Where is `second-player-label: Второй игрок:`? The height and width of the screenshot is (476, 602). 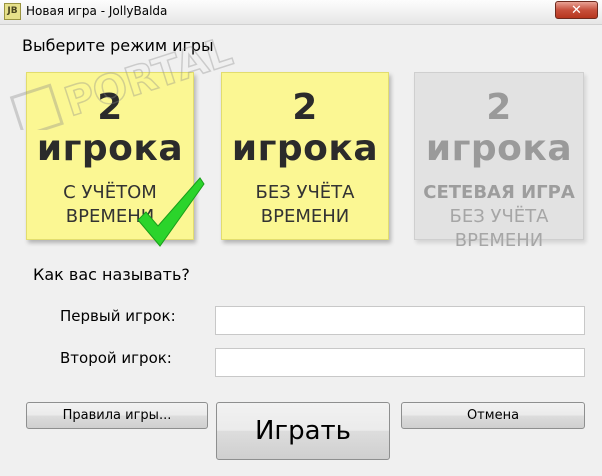
second-player-label: Второй игрок: is located at coordinates (116, 358).